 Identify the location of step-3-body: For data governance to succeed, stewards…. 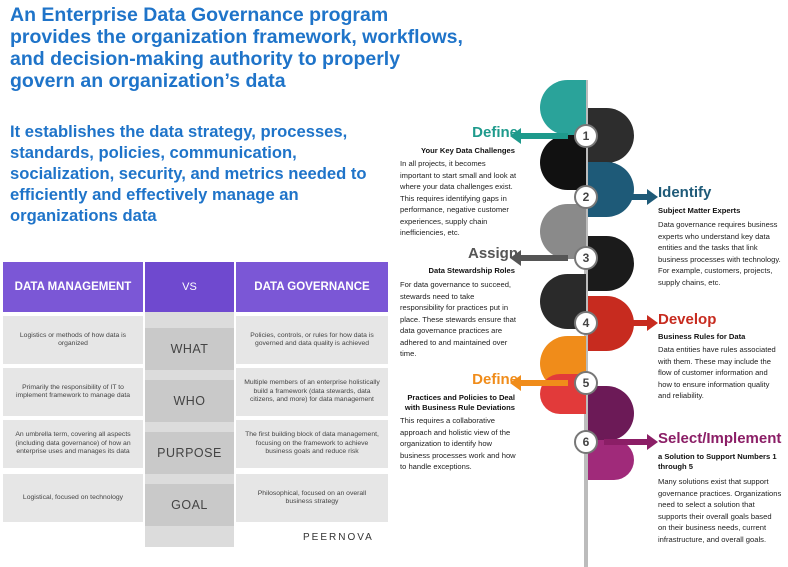
(458, 319).